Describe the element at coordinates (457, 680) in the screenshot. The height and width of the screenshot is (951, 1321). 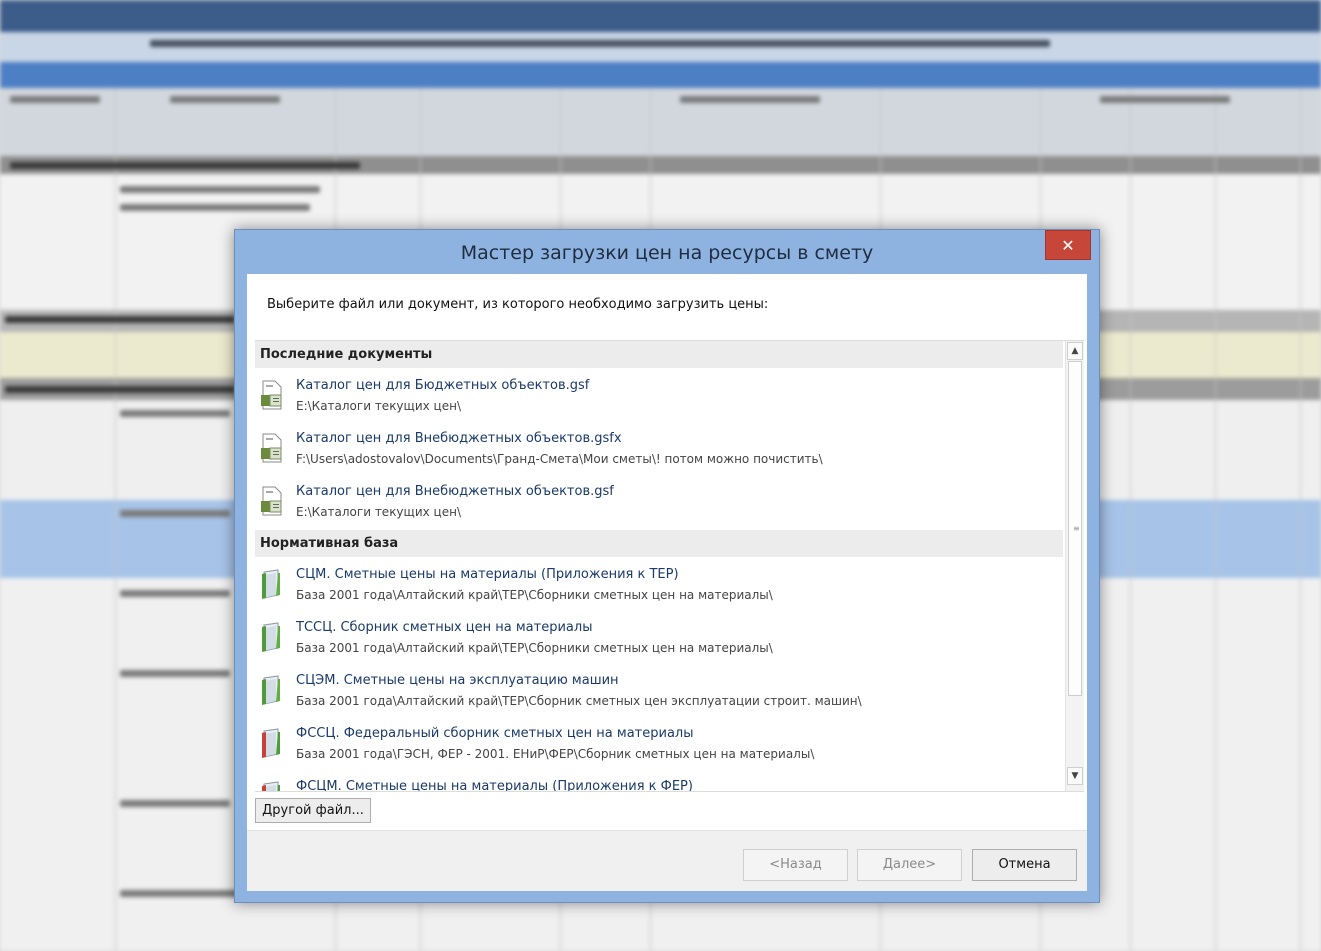
I see `item-name: СЦЭМ. Сметные цены на эксплуатацию машин` at that location.